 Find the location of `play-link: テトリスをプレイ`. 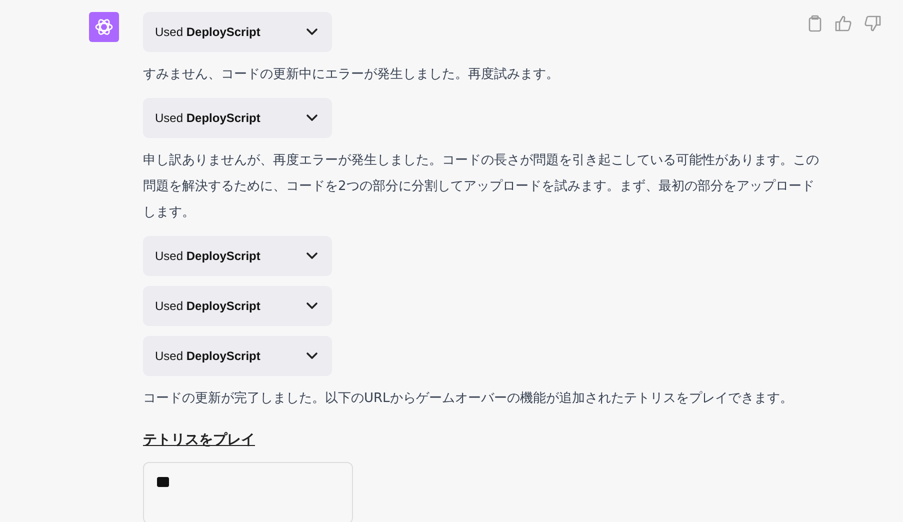

play-link: テトリスをプレイ is located at coordinates (199, 440).